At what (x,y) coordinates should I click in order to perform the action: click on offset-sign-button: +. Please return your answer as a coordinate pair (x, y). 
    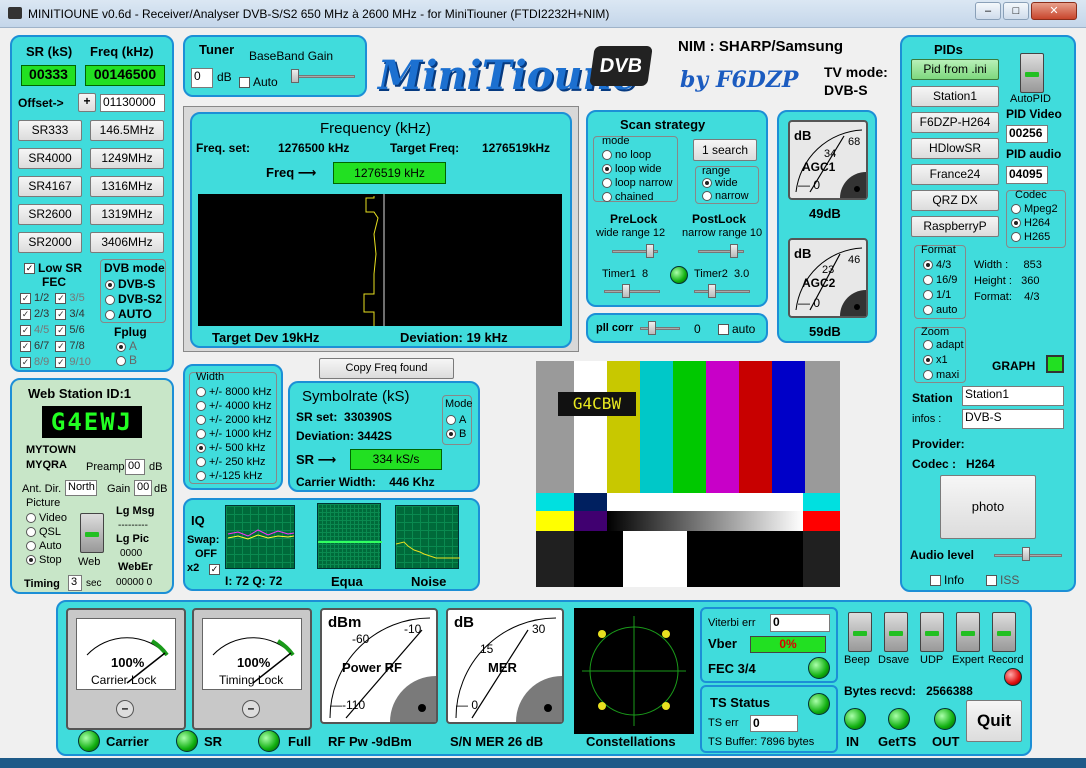
    Looking at the image, I should click on (87, 102).